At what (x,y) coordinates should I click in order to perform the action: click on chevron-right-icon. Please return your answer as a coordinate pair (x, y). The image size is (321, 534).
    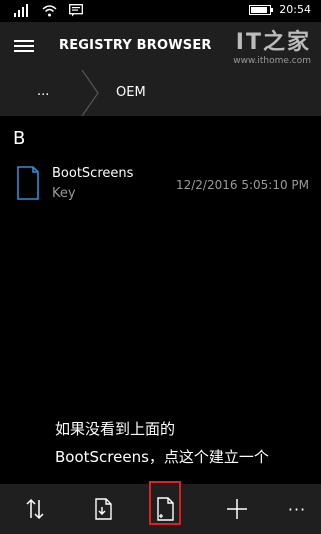
    Looking at the image, I should click on (90, 93).